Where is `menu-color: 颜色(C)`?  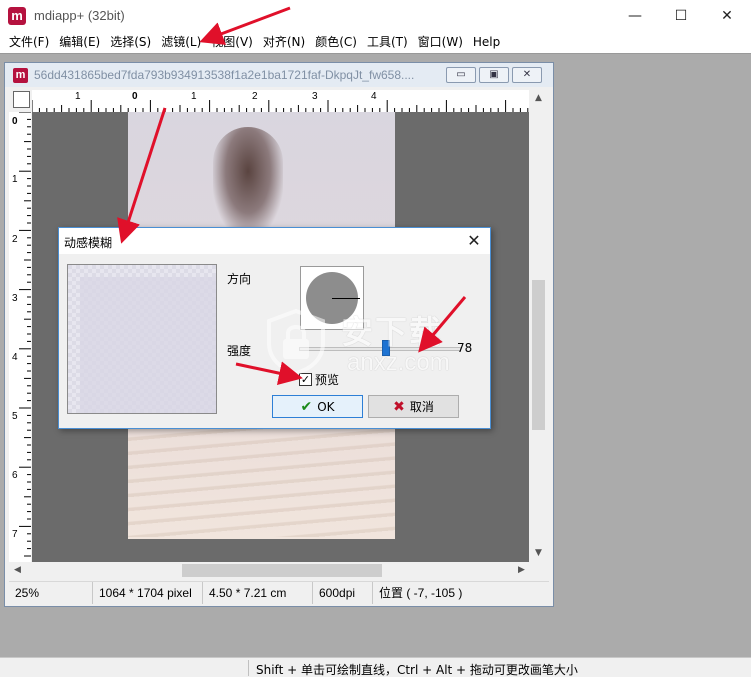 menu-color: 颜色(C) is located at coordinates (336, 42).